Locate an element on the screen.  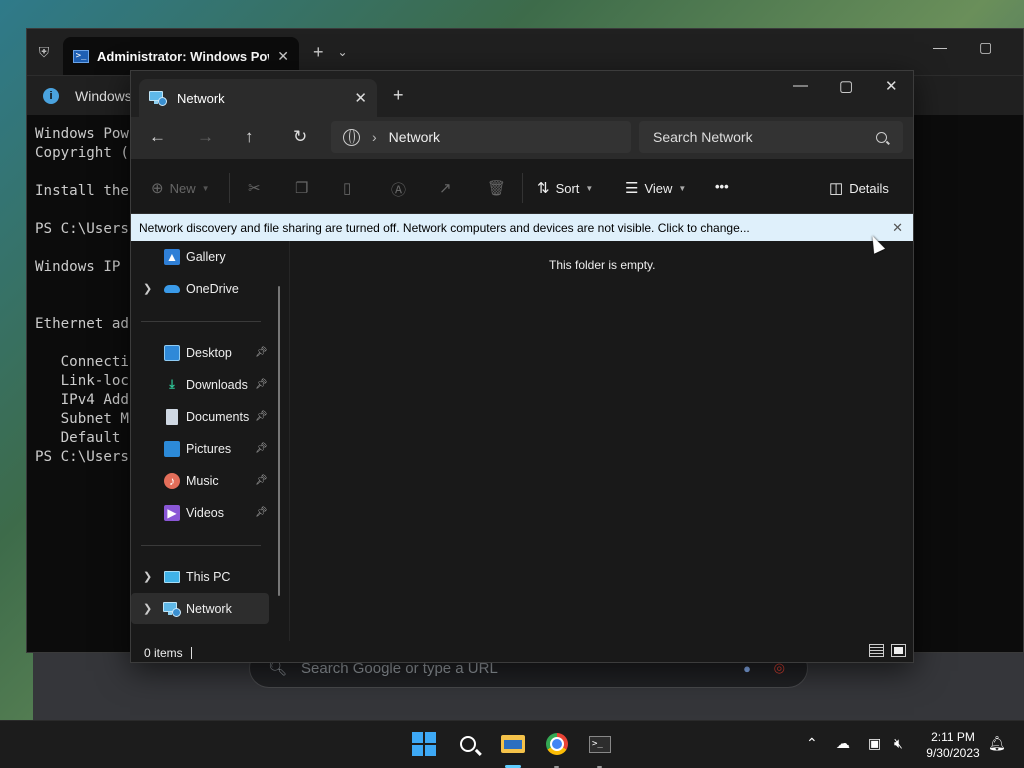
network-icon is located at coordinates (172, 609).